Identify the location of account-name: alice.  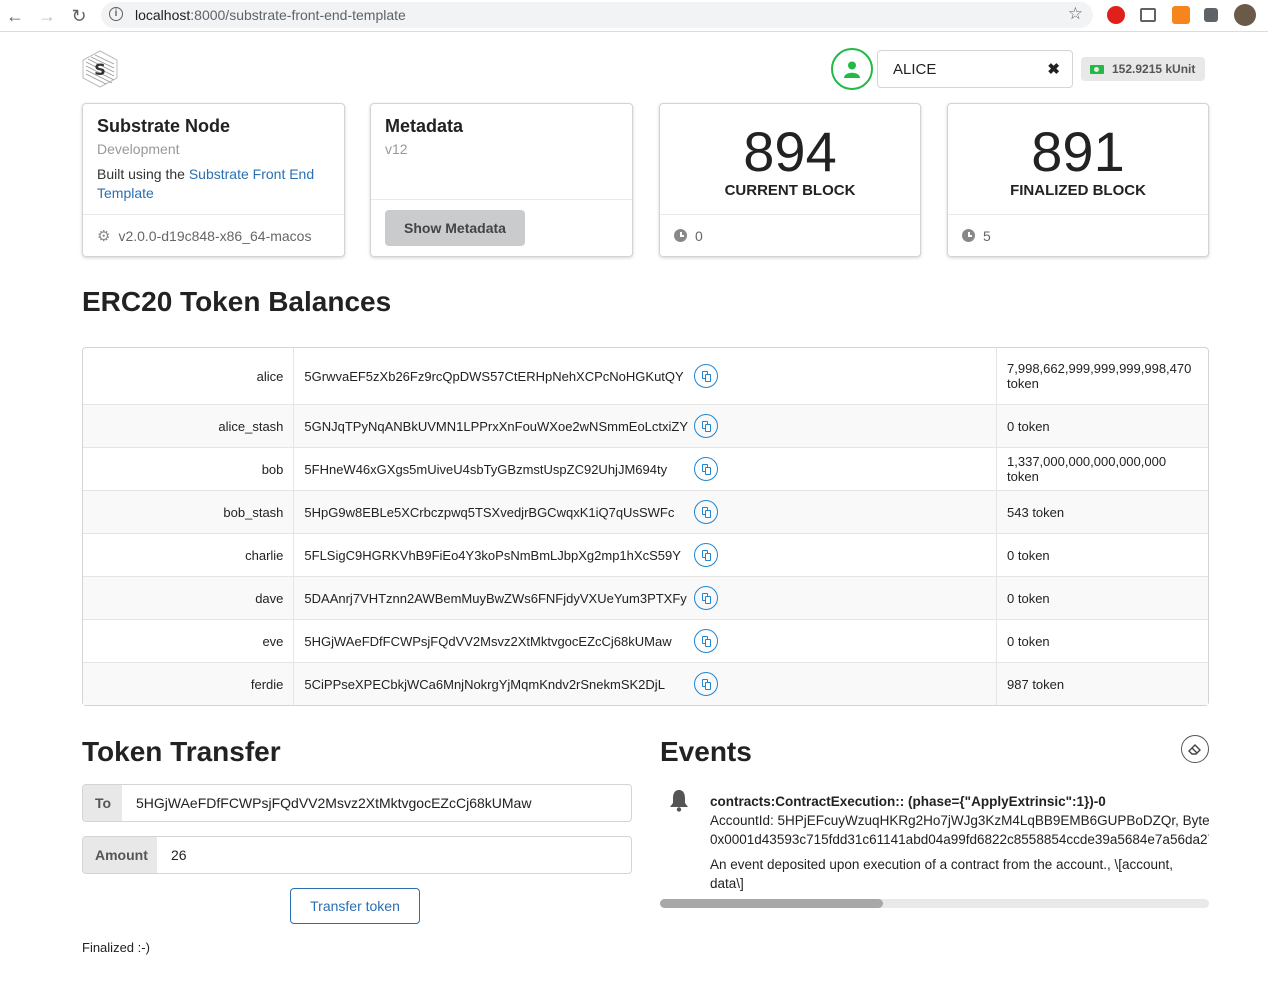
(189, 376).